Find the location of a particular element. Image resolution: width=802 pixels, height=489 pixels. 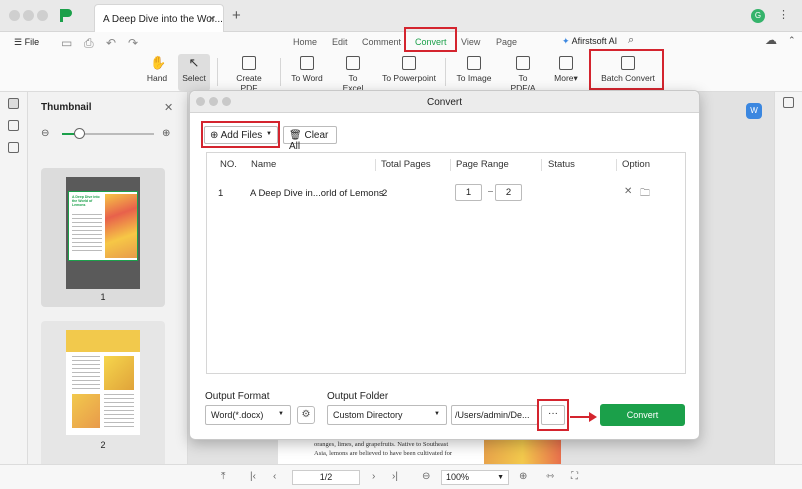

page-1-fruit-image is located at coordinates (121, 226).